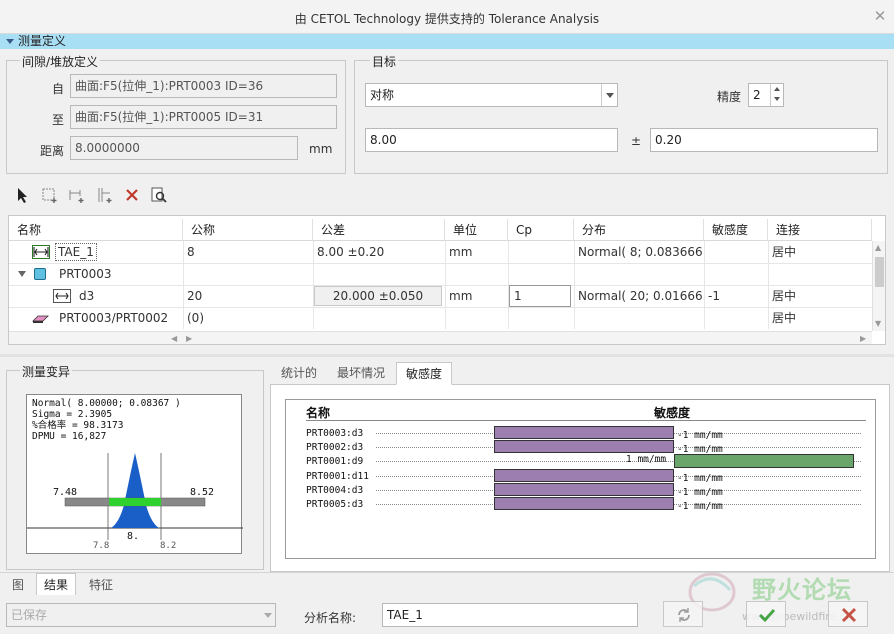 The height and width of the screenshot is (634, 894). Describe the element at coordinates (764, 140) in the screenshot. I see `tolerance-input: 0.20` at that location.